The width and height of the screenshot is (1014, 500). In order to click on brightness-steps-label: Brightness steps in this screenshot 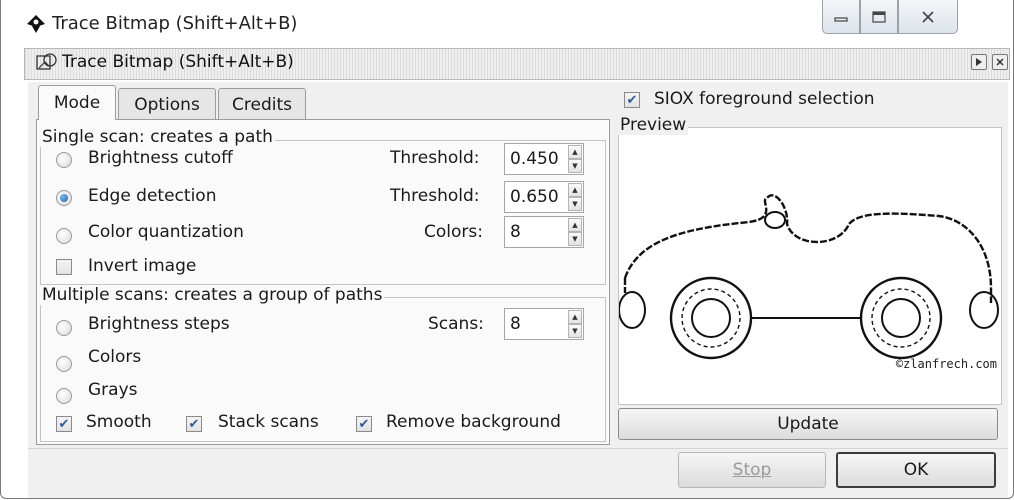, I will do `click(159, 324)`.